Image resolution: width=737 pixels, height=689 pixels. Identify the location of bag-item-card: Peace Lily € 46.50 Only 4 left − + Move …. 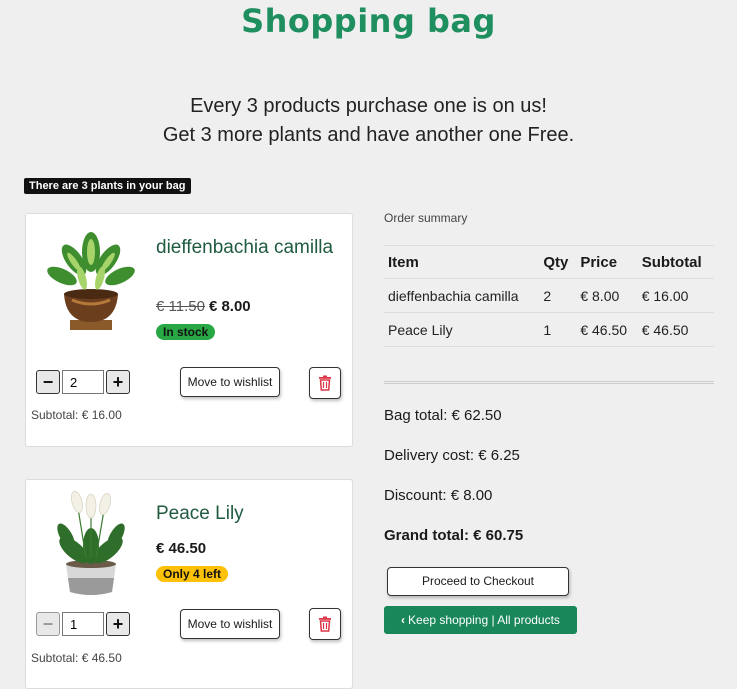
(189, 584).